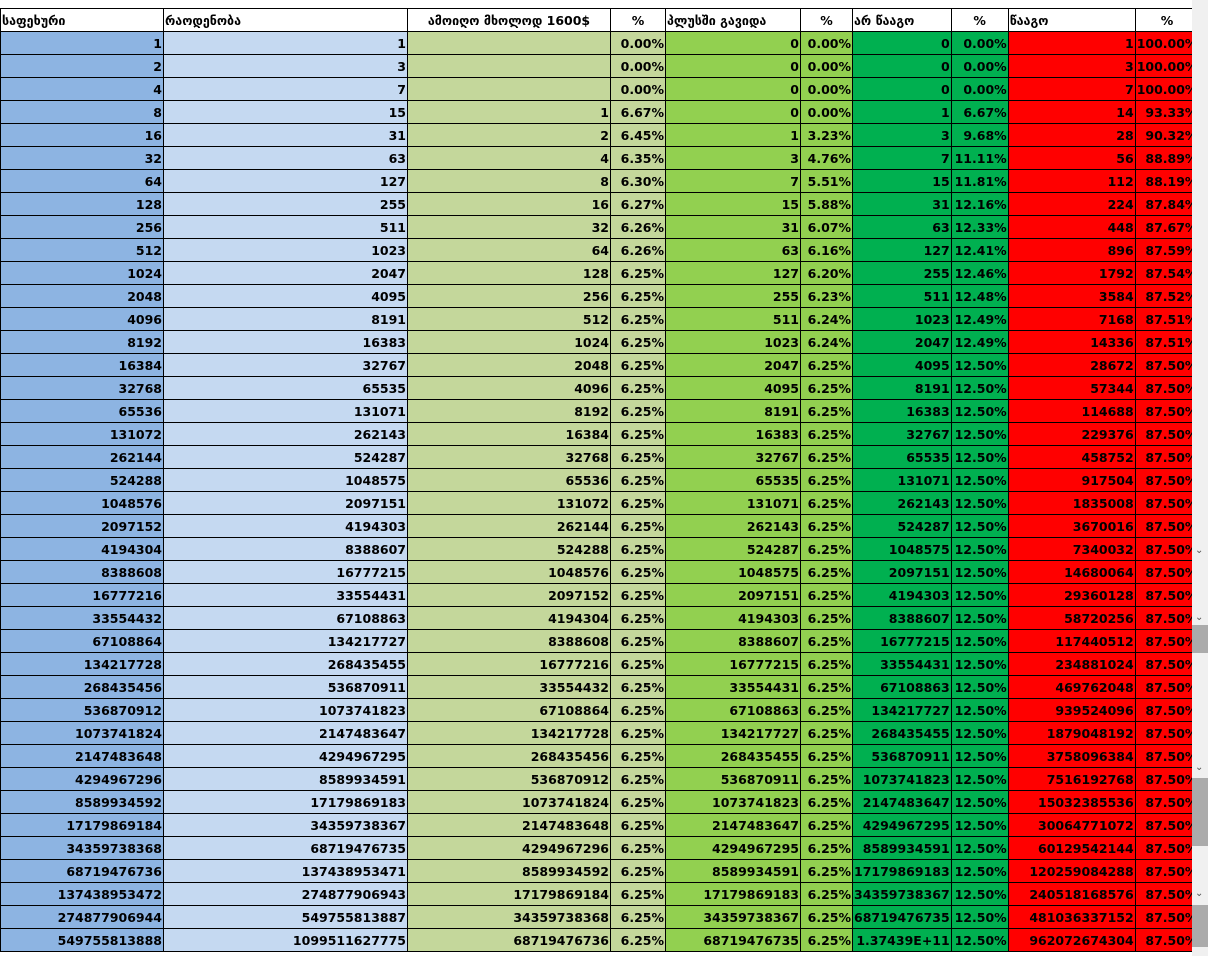 The height and width of the screenshot is (956, 1208). I want to click on cell-count: 34359738367, so click(285, 825).